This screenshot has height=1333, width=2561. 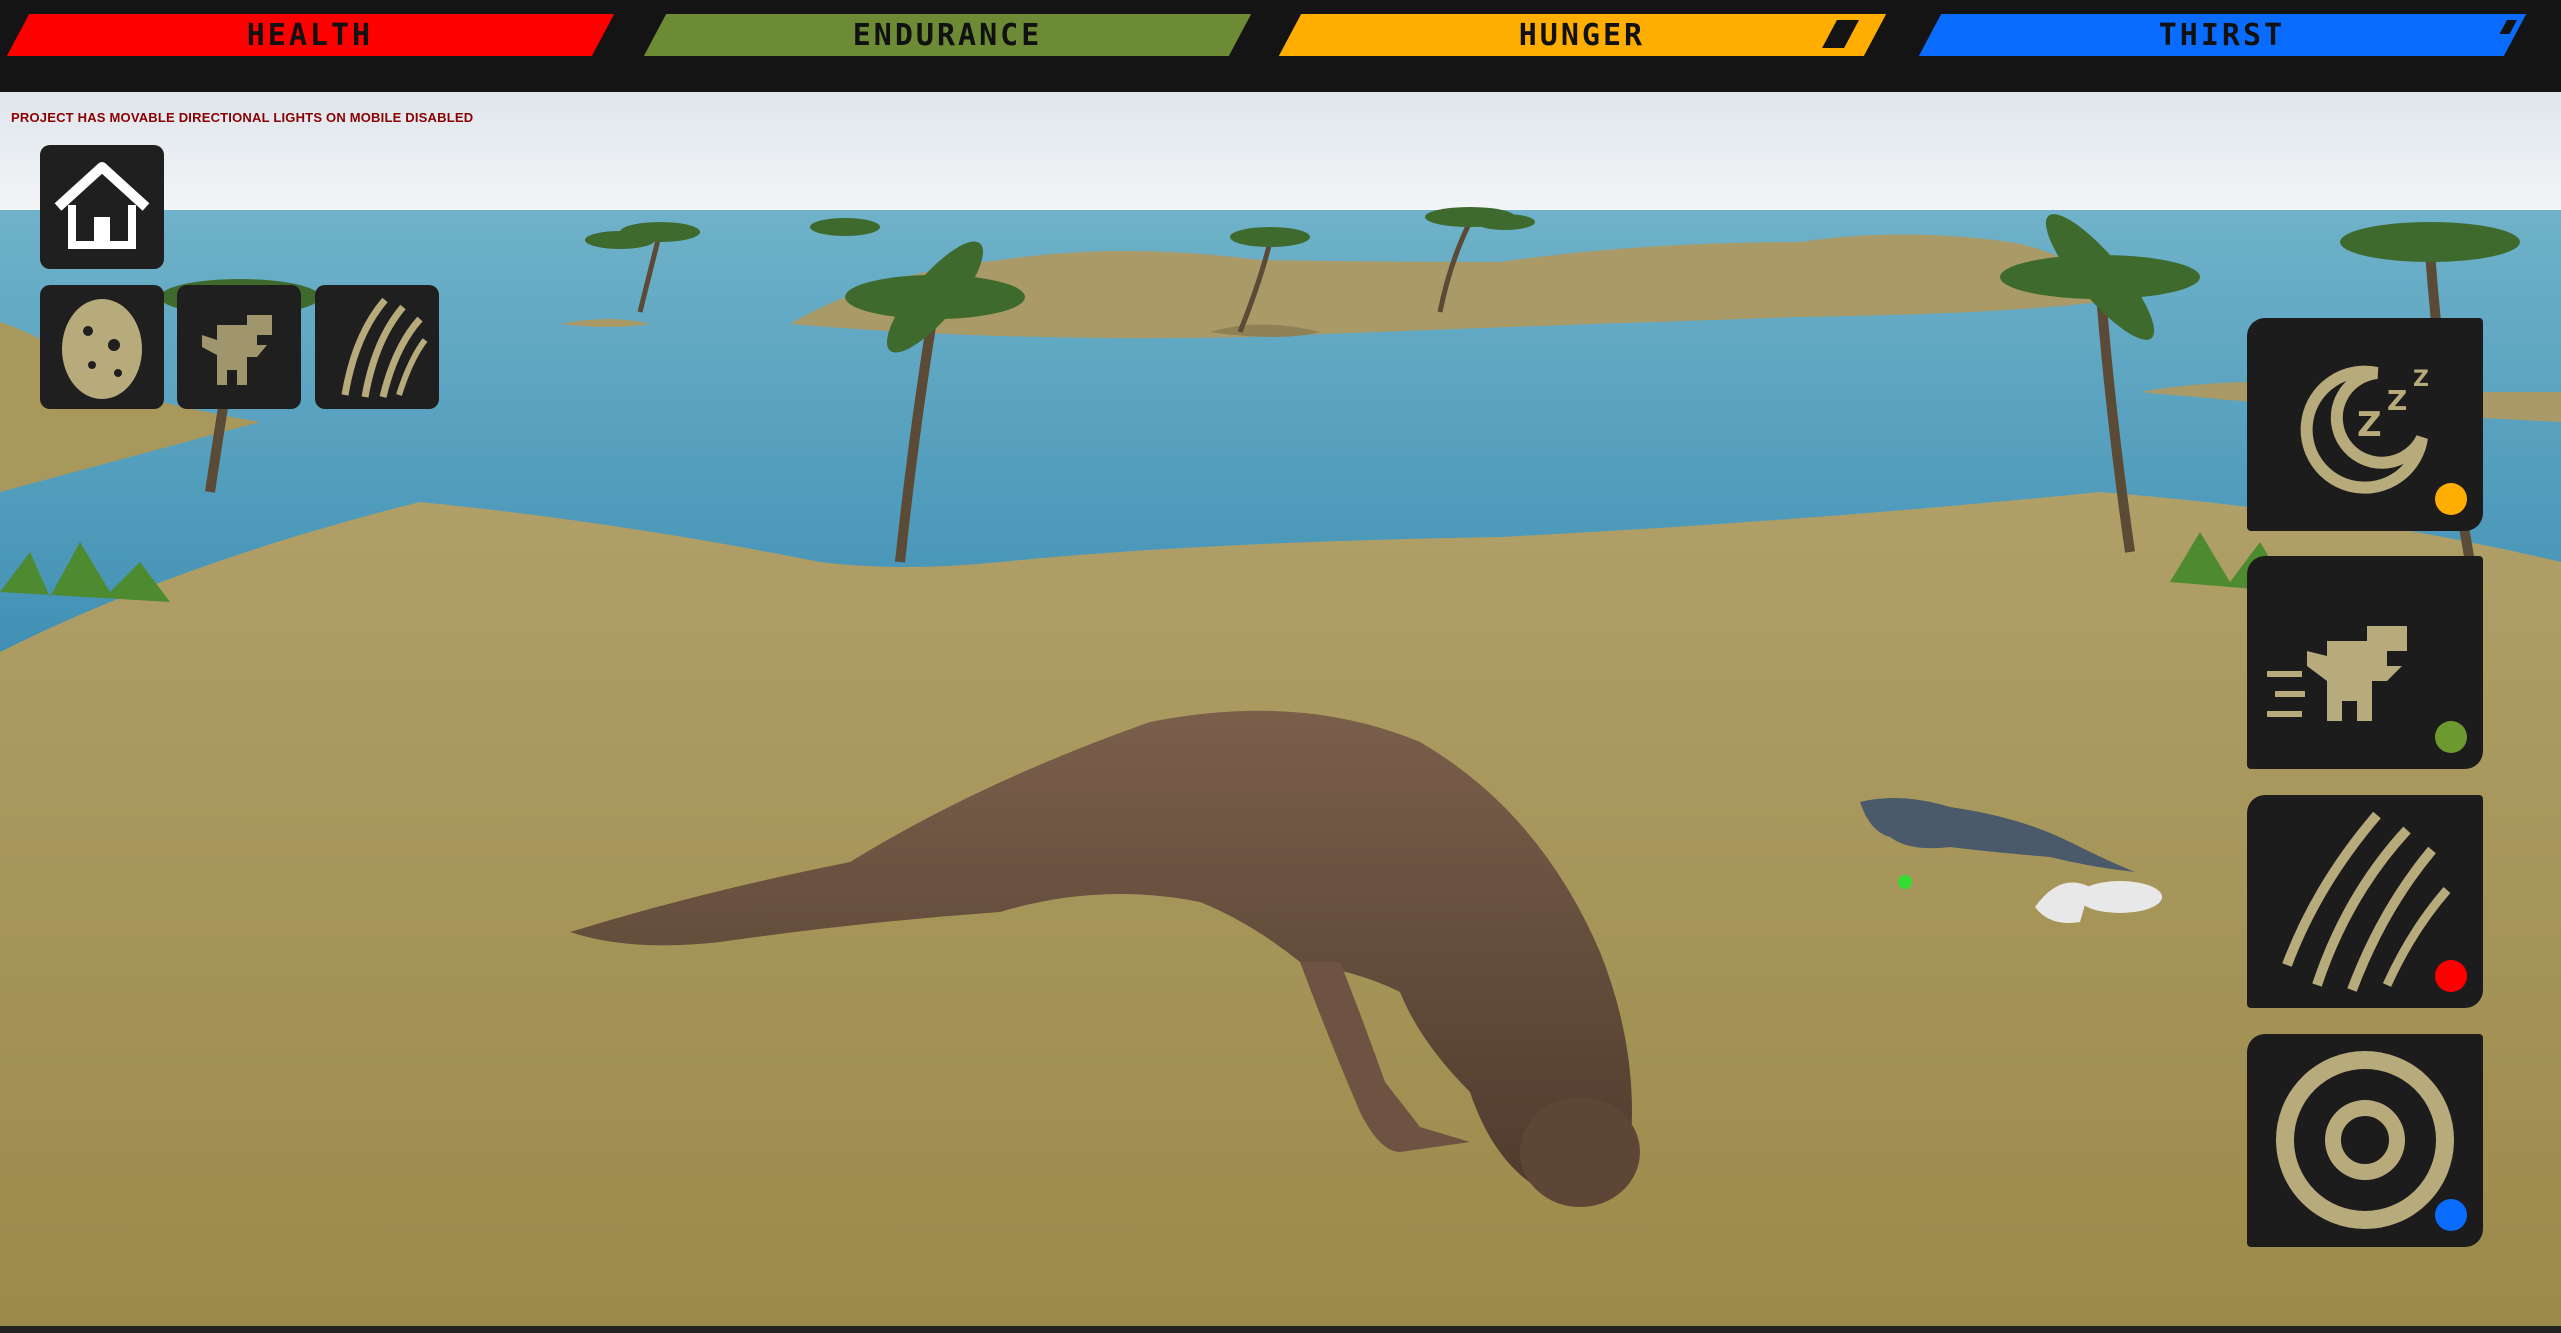 I want to click on hunger-bar: HUNGER, so click(x=1582, y=35).